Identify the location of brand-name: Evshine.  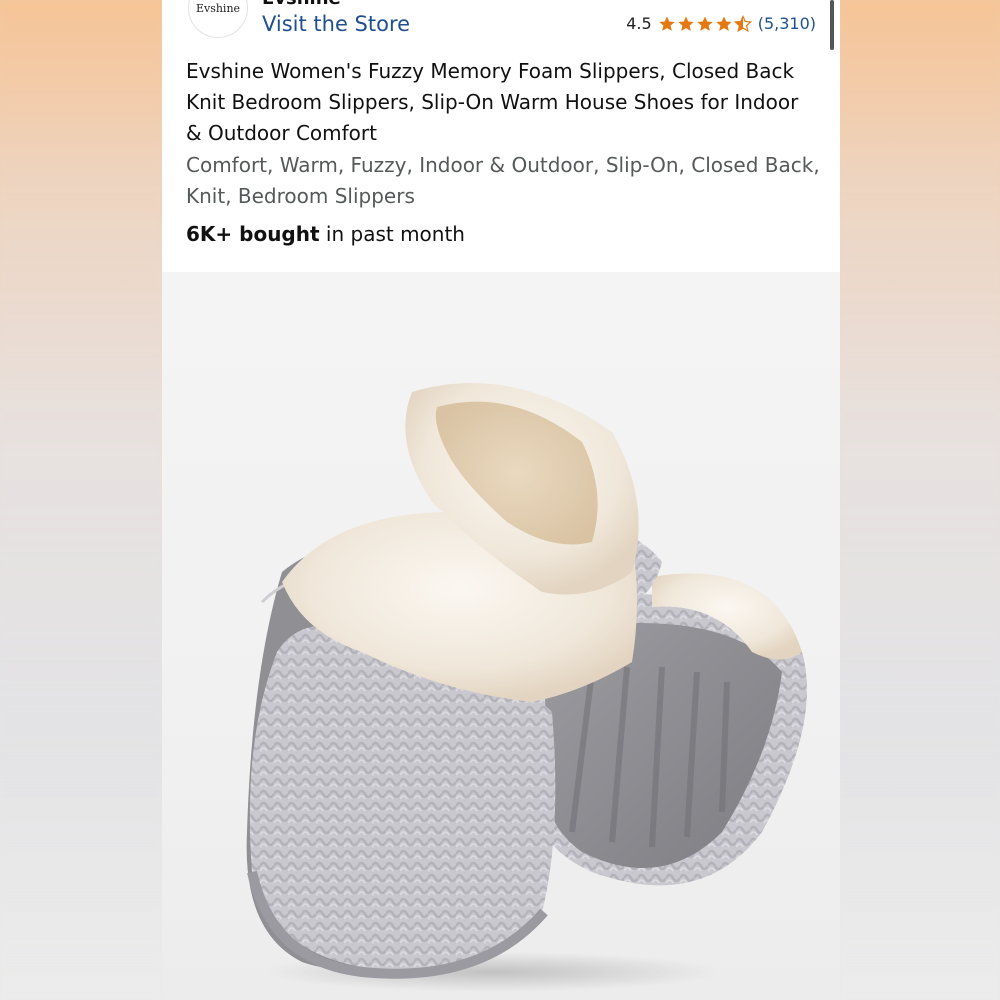
(301, 4).